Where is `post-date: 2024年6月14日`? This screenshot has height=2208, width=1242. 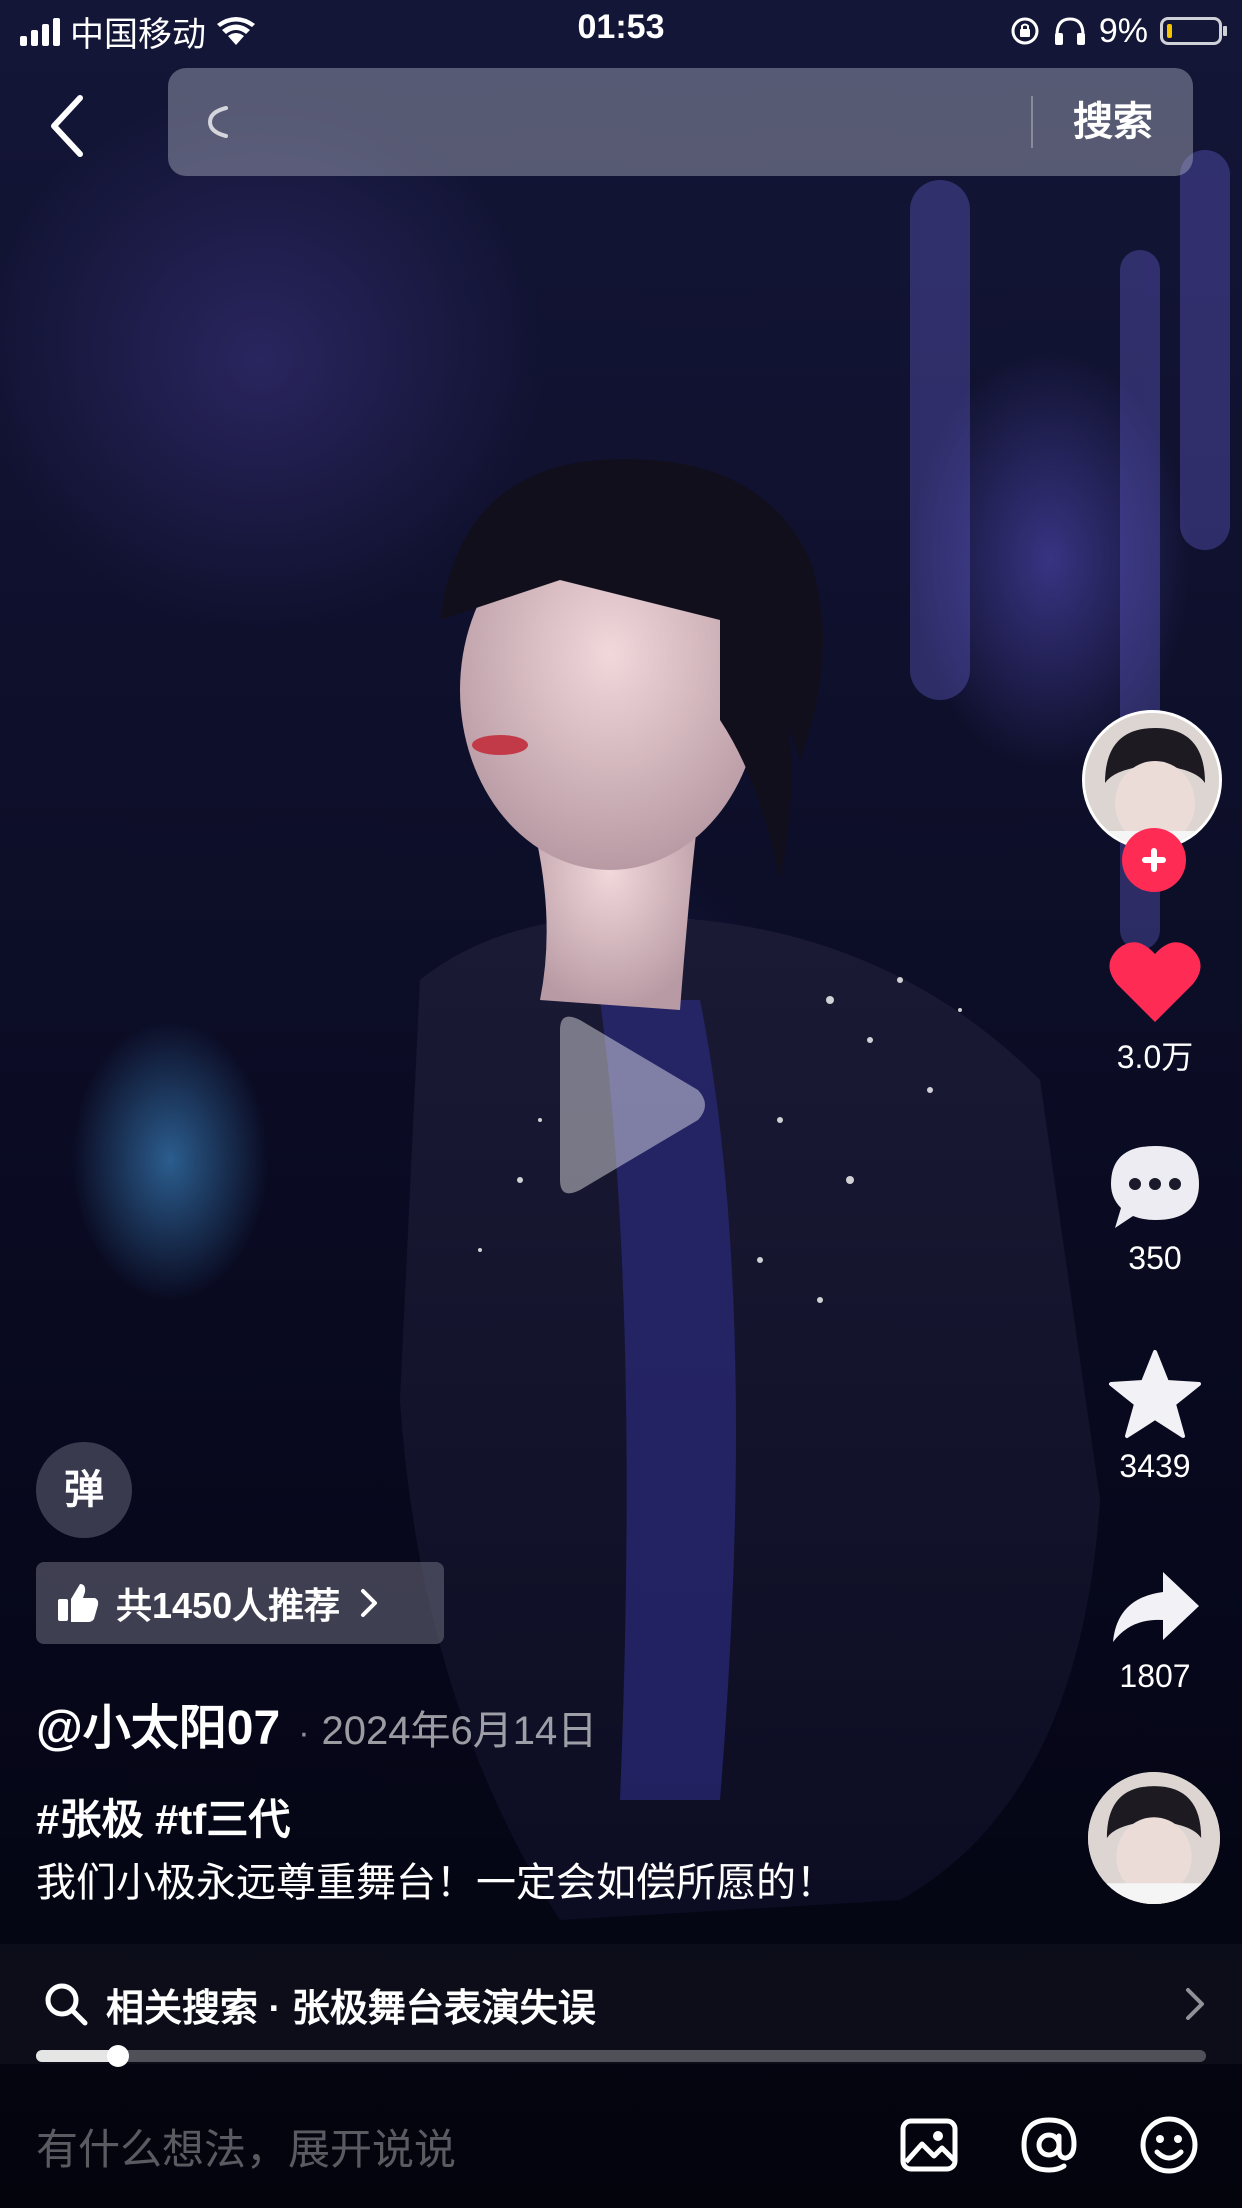 post-date: 2024年6月14日 is located at coordinates (459, 1731).